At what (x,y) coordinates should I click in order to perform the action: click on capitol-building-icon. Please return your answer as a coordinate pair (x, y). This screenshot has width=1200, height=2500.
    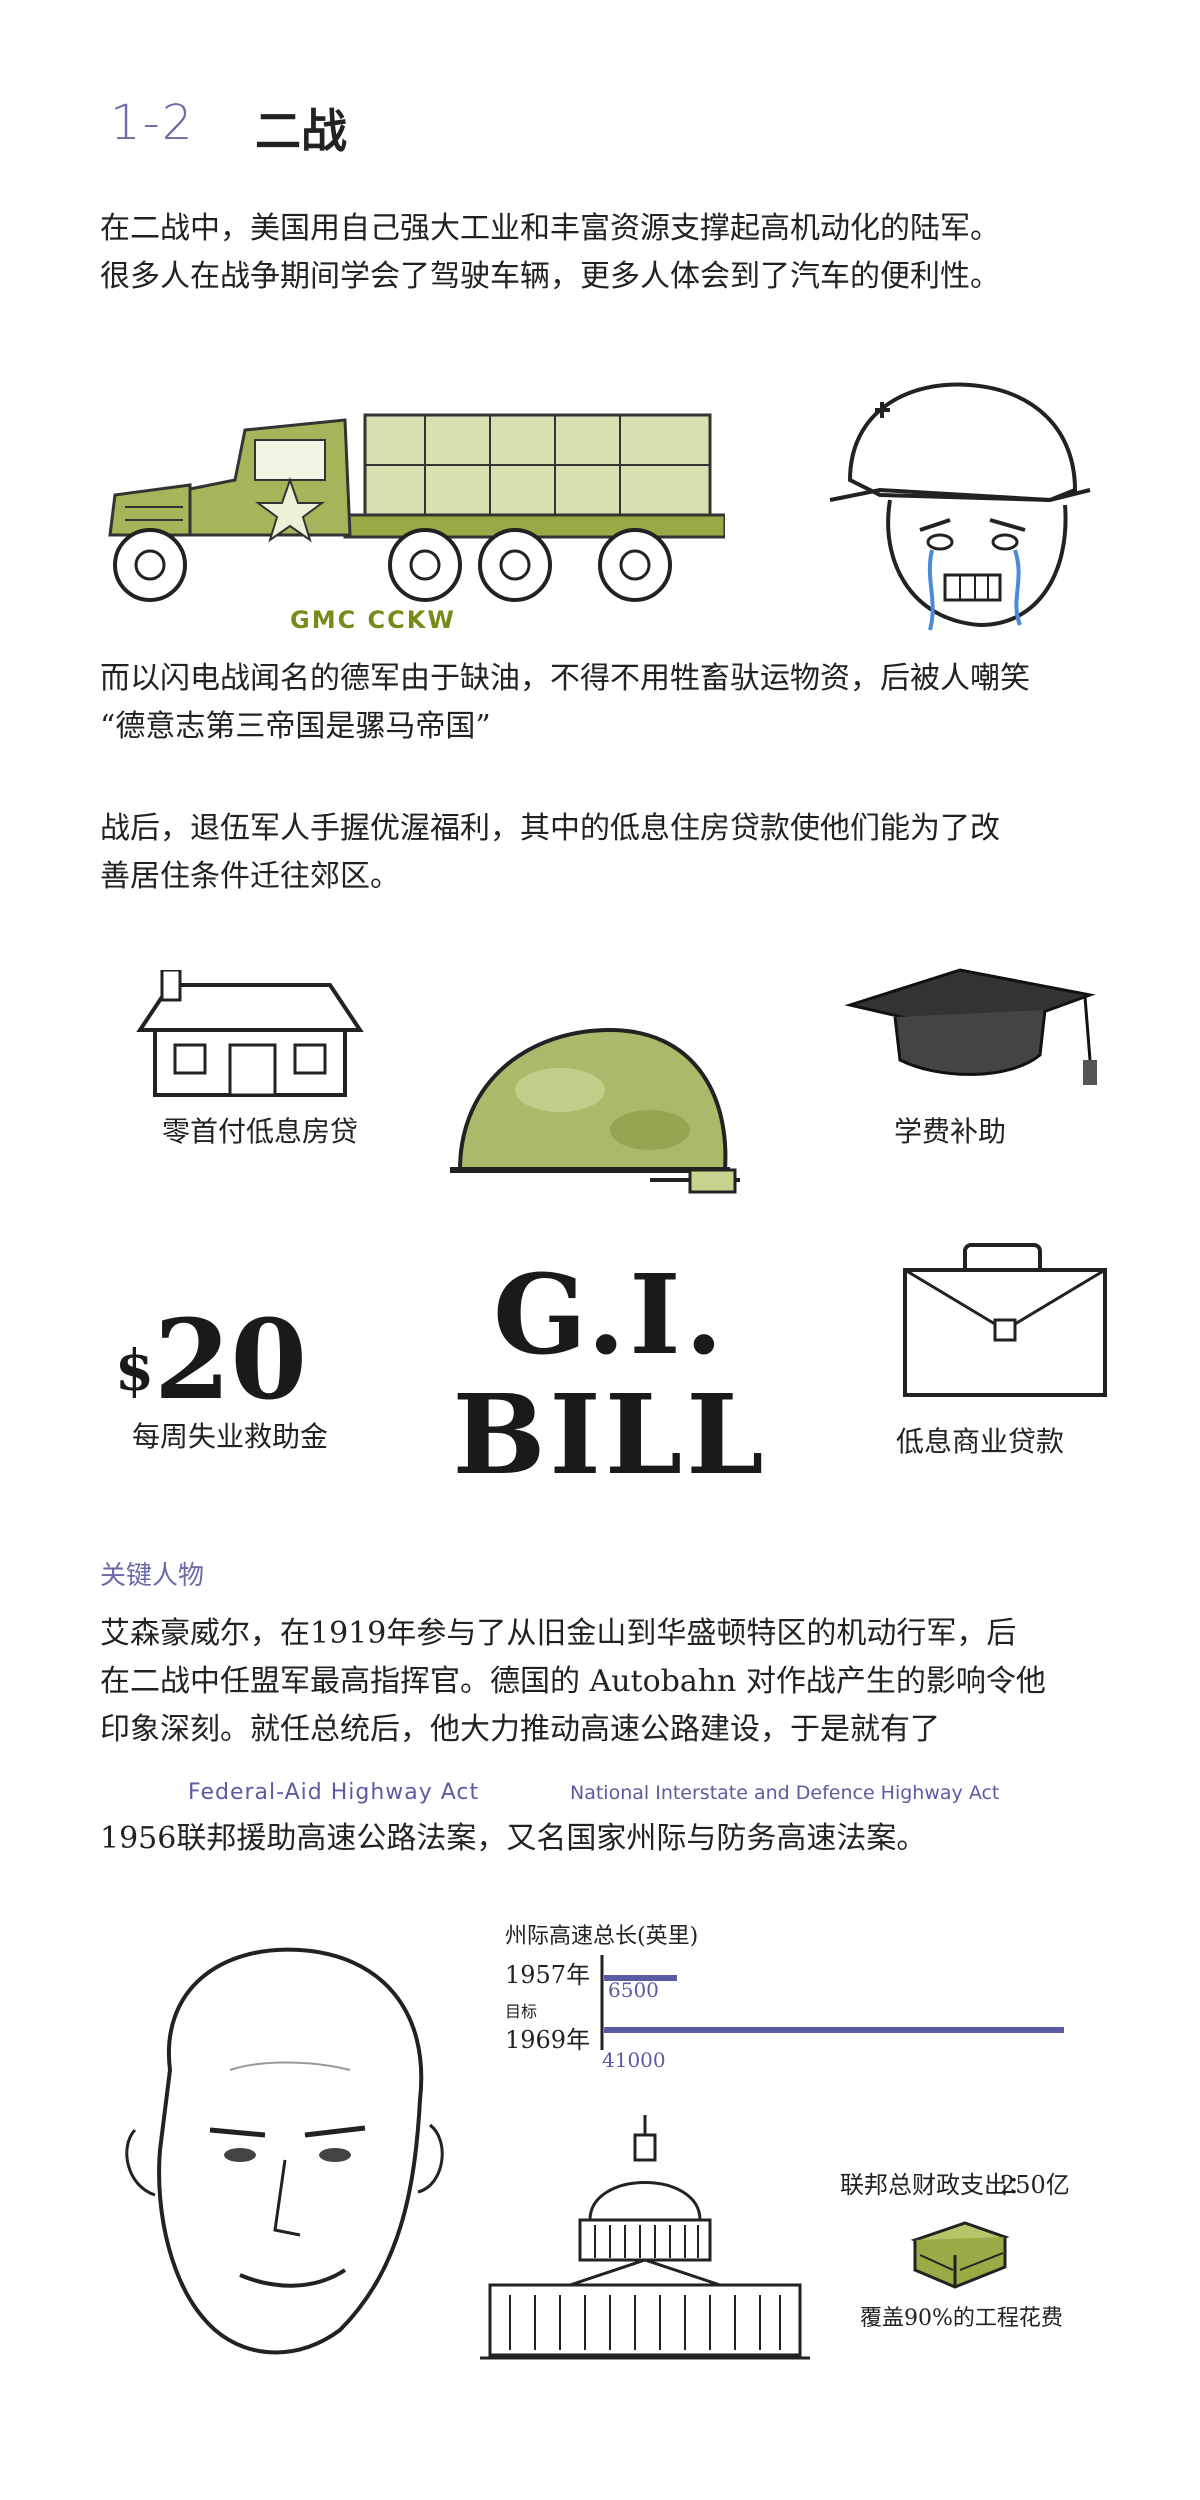
    Looking at the image, I should click on (645, 2237).